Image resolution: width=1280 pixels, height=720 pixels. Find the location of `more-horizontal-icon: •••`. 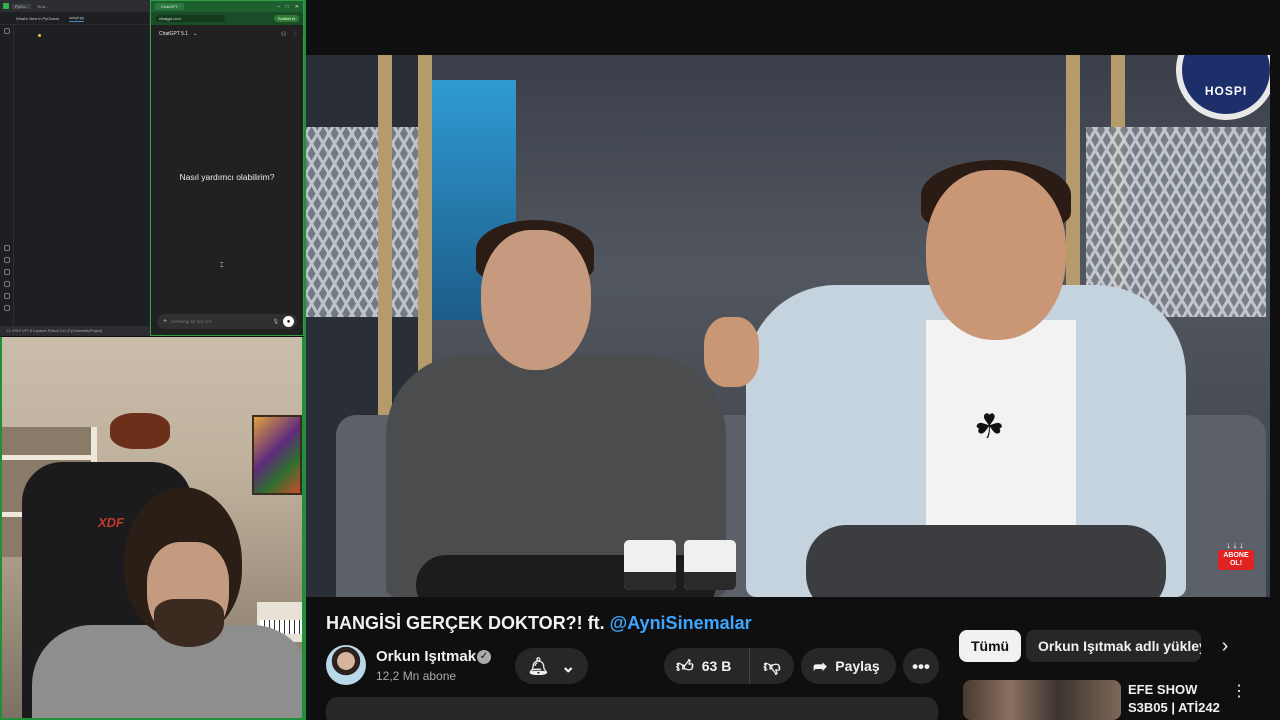

more-horizontal-icon: ••• is located at coordinates (921, 666).